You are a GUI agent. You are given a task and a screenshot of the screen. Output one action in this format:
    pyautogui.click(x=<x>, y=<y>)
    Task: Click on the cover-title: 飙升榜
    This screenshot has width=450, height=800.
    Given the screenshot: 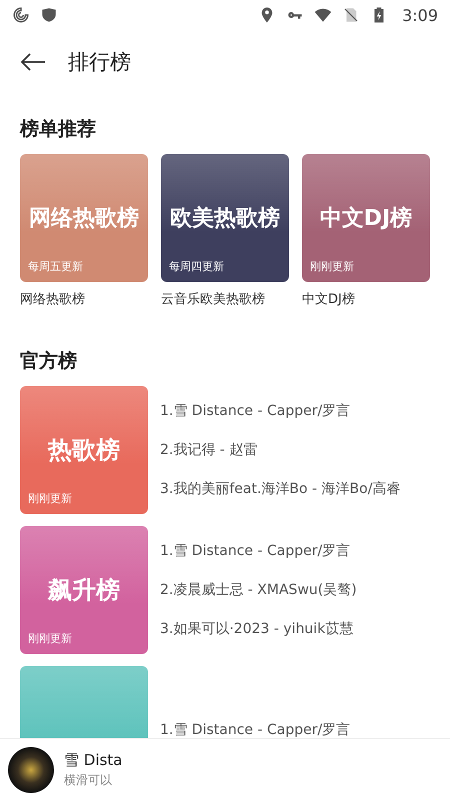 What is the action you would take?
    pyautogui.click(x=84, y=590)
    